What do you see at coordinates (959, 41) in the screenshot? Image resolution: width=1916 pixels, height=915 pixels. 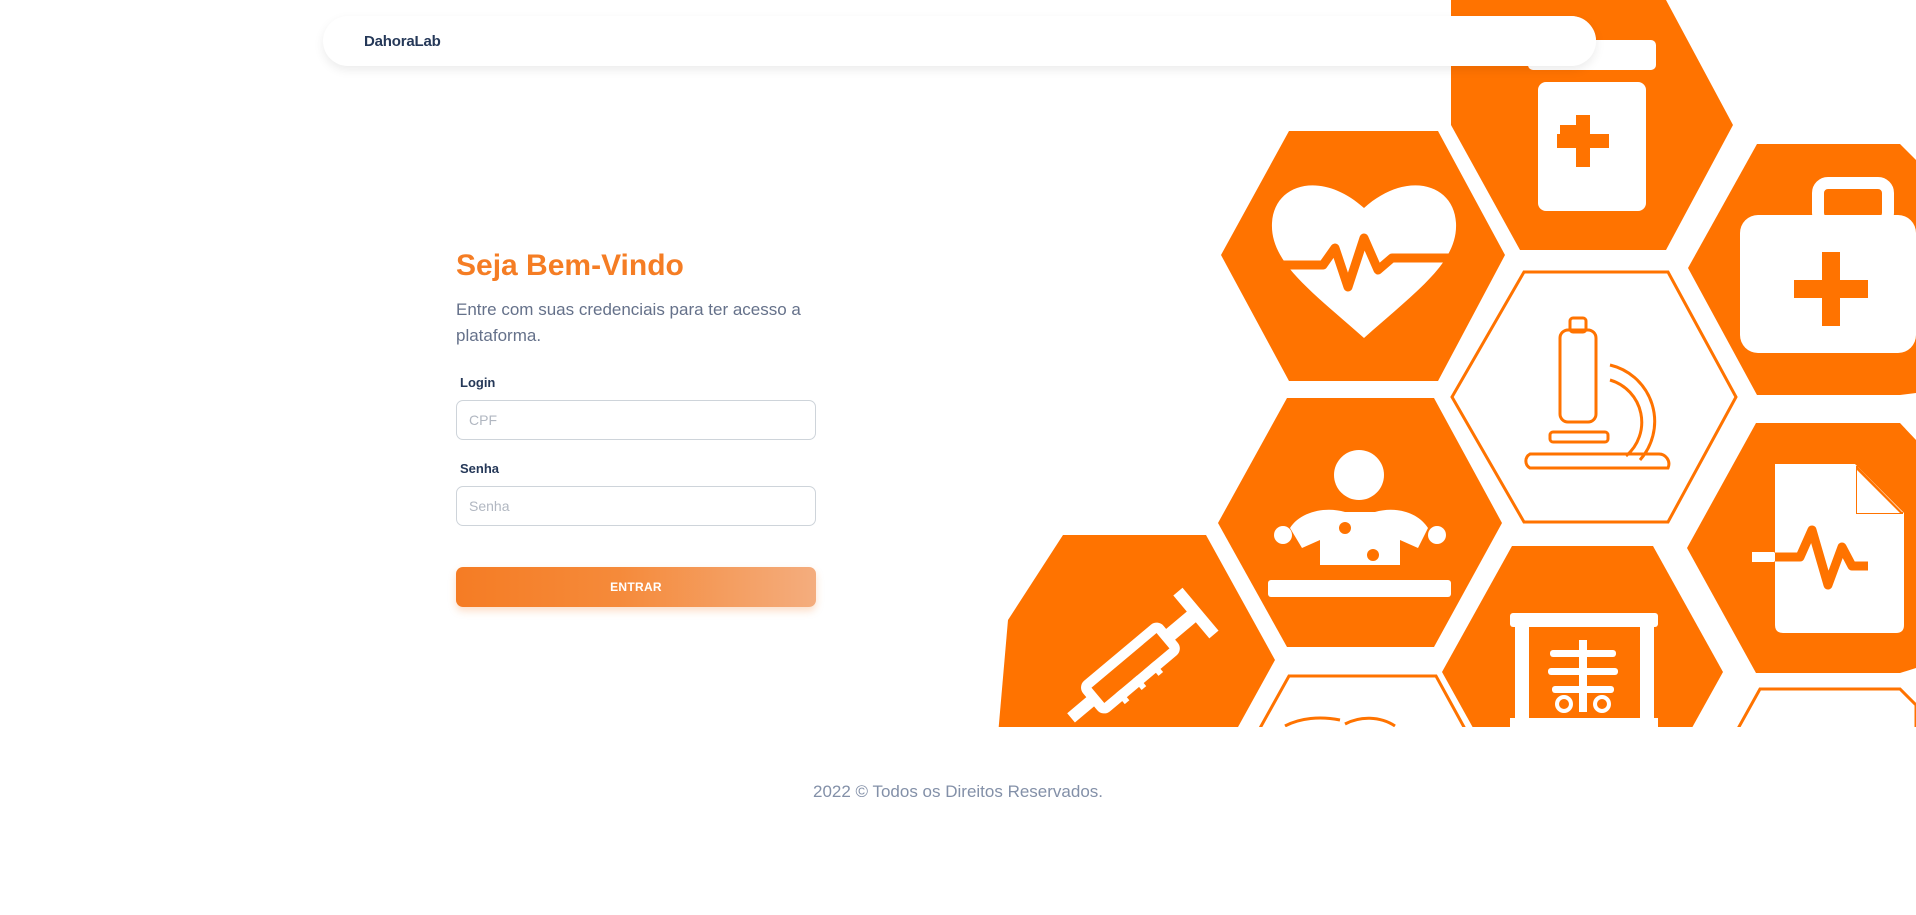 I see `top-navbar: DahoraLab` at bounding box center [959, 41].